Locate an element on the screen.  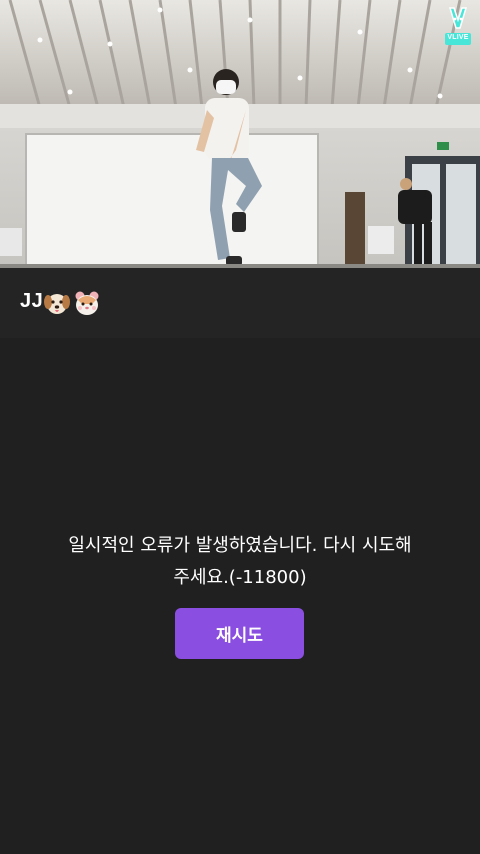
video-title: JJ is located at coordinates (32, 301).